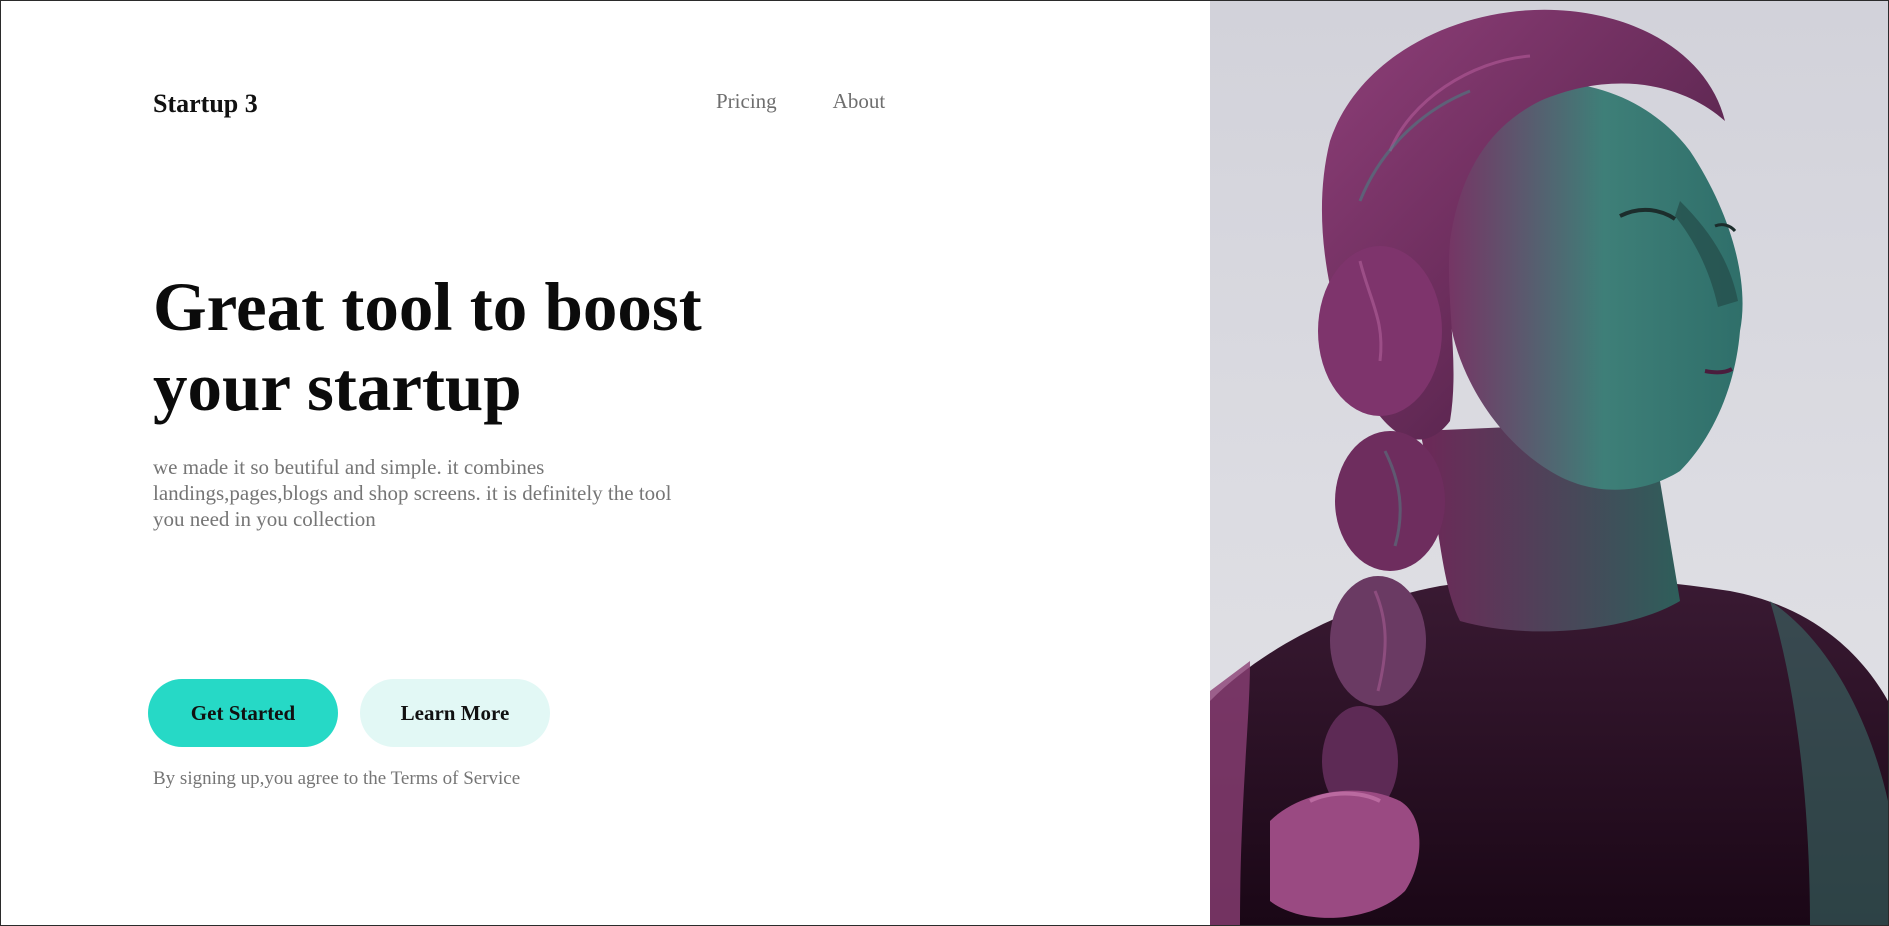 This screenshot has width=1889, height=926. Describe the element at coordinates (427, 347) in the screenshot. I see `hero-headline: Great tool to boost your startup` at that location.